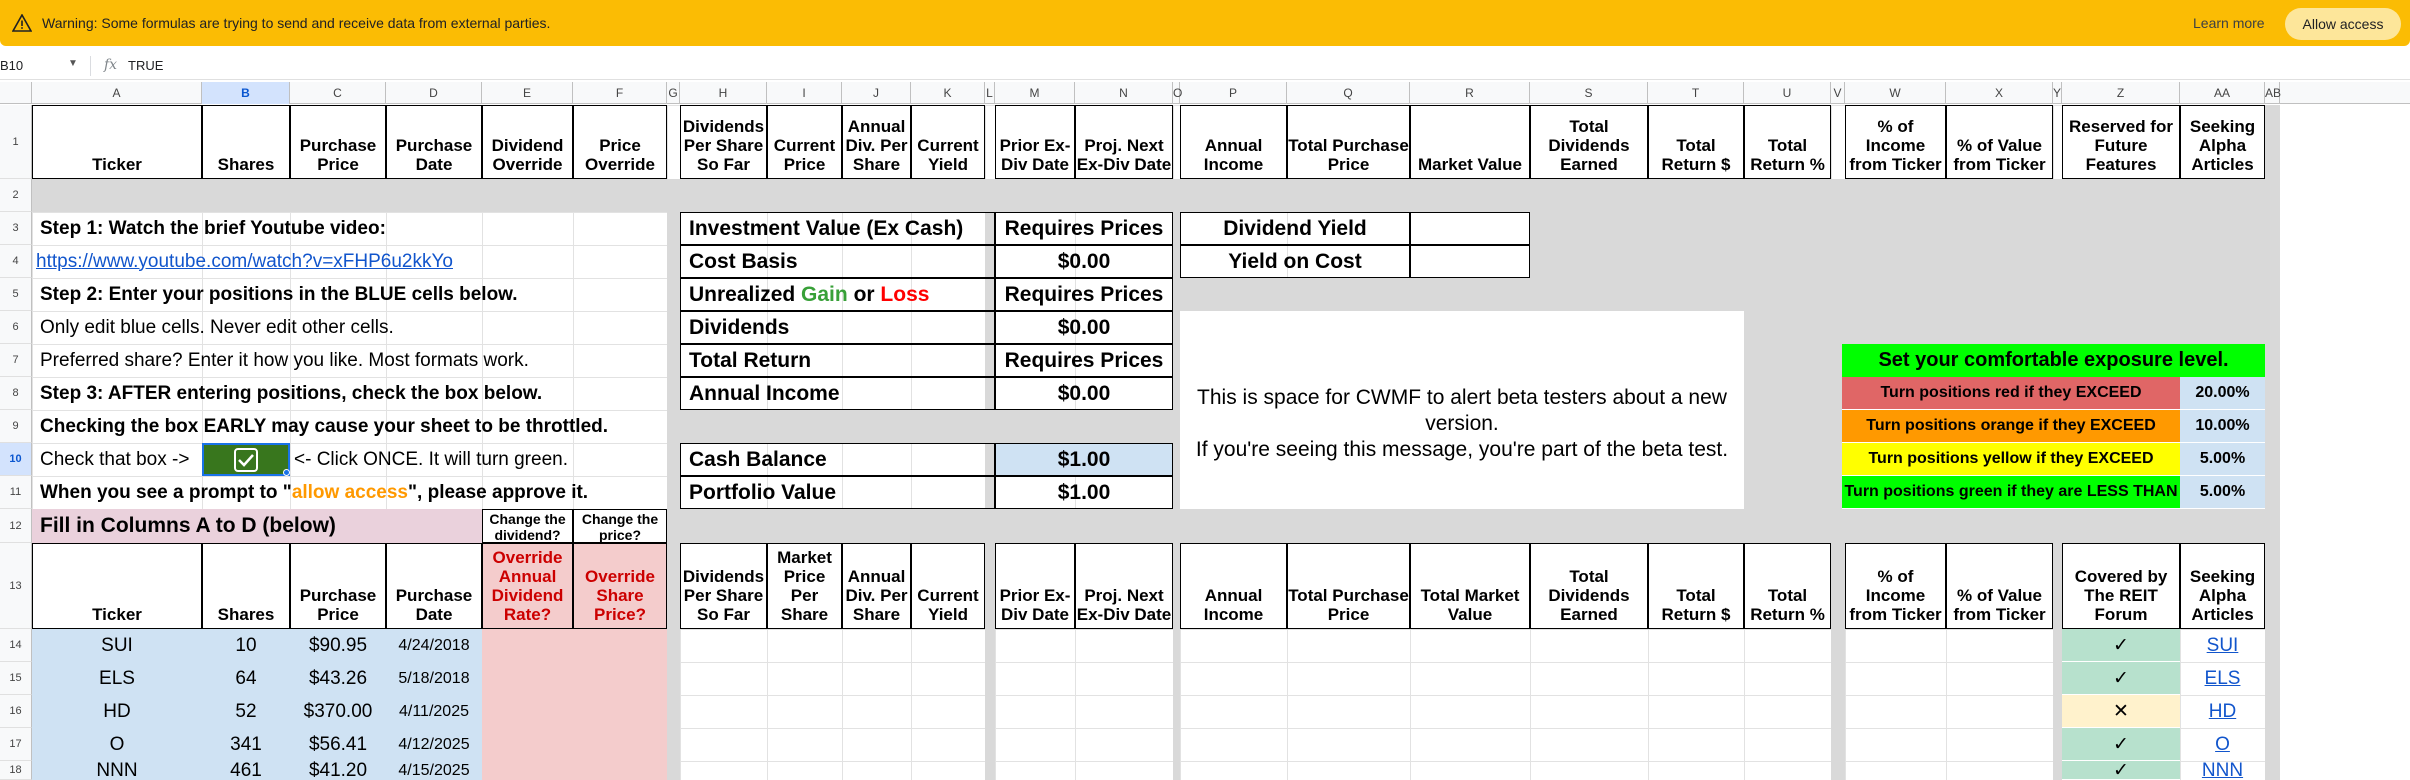  What do you see at coordinates (2222, 492) in the screenshot?
I see `exposure-value-4: 5.00%` at bounding box center [2222, 492].